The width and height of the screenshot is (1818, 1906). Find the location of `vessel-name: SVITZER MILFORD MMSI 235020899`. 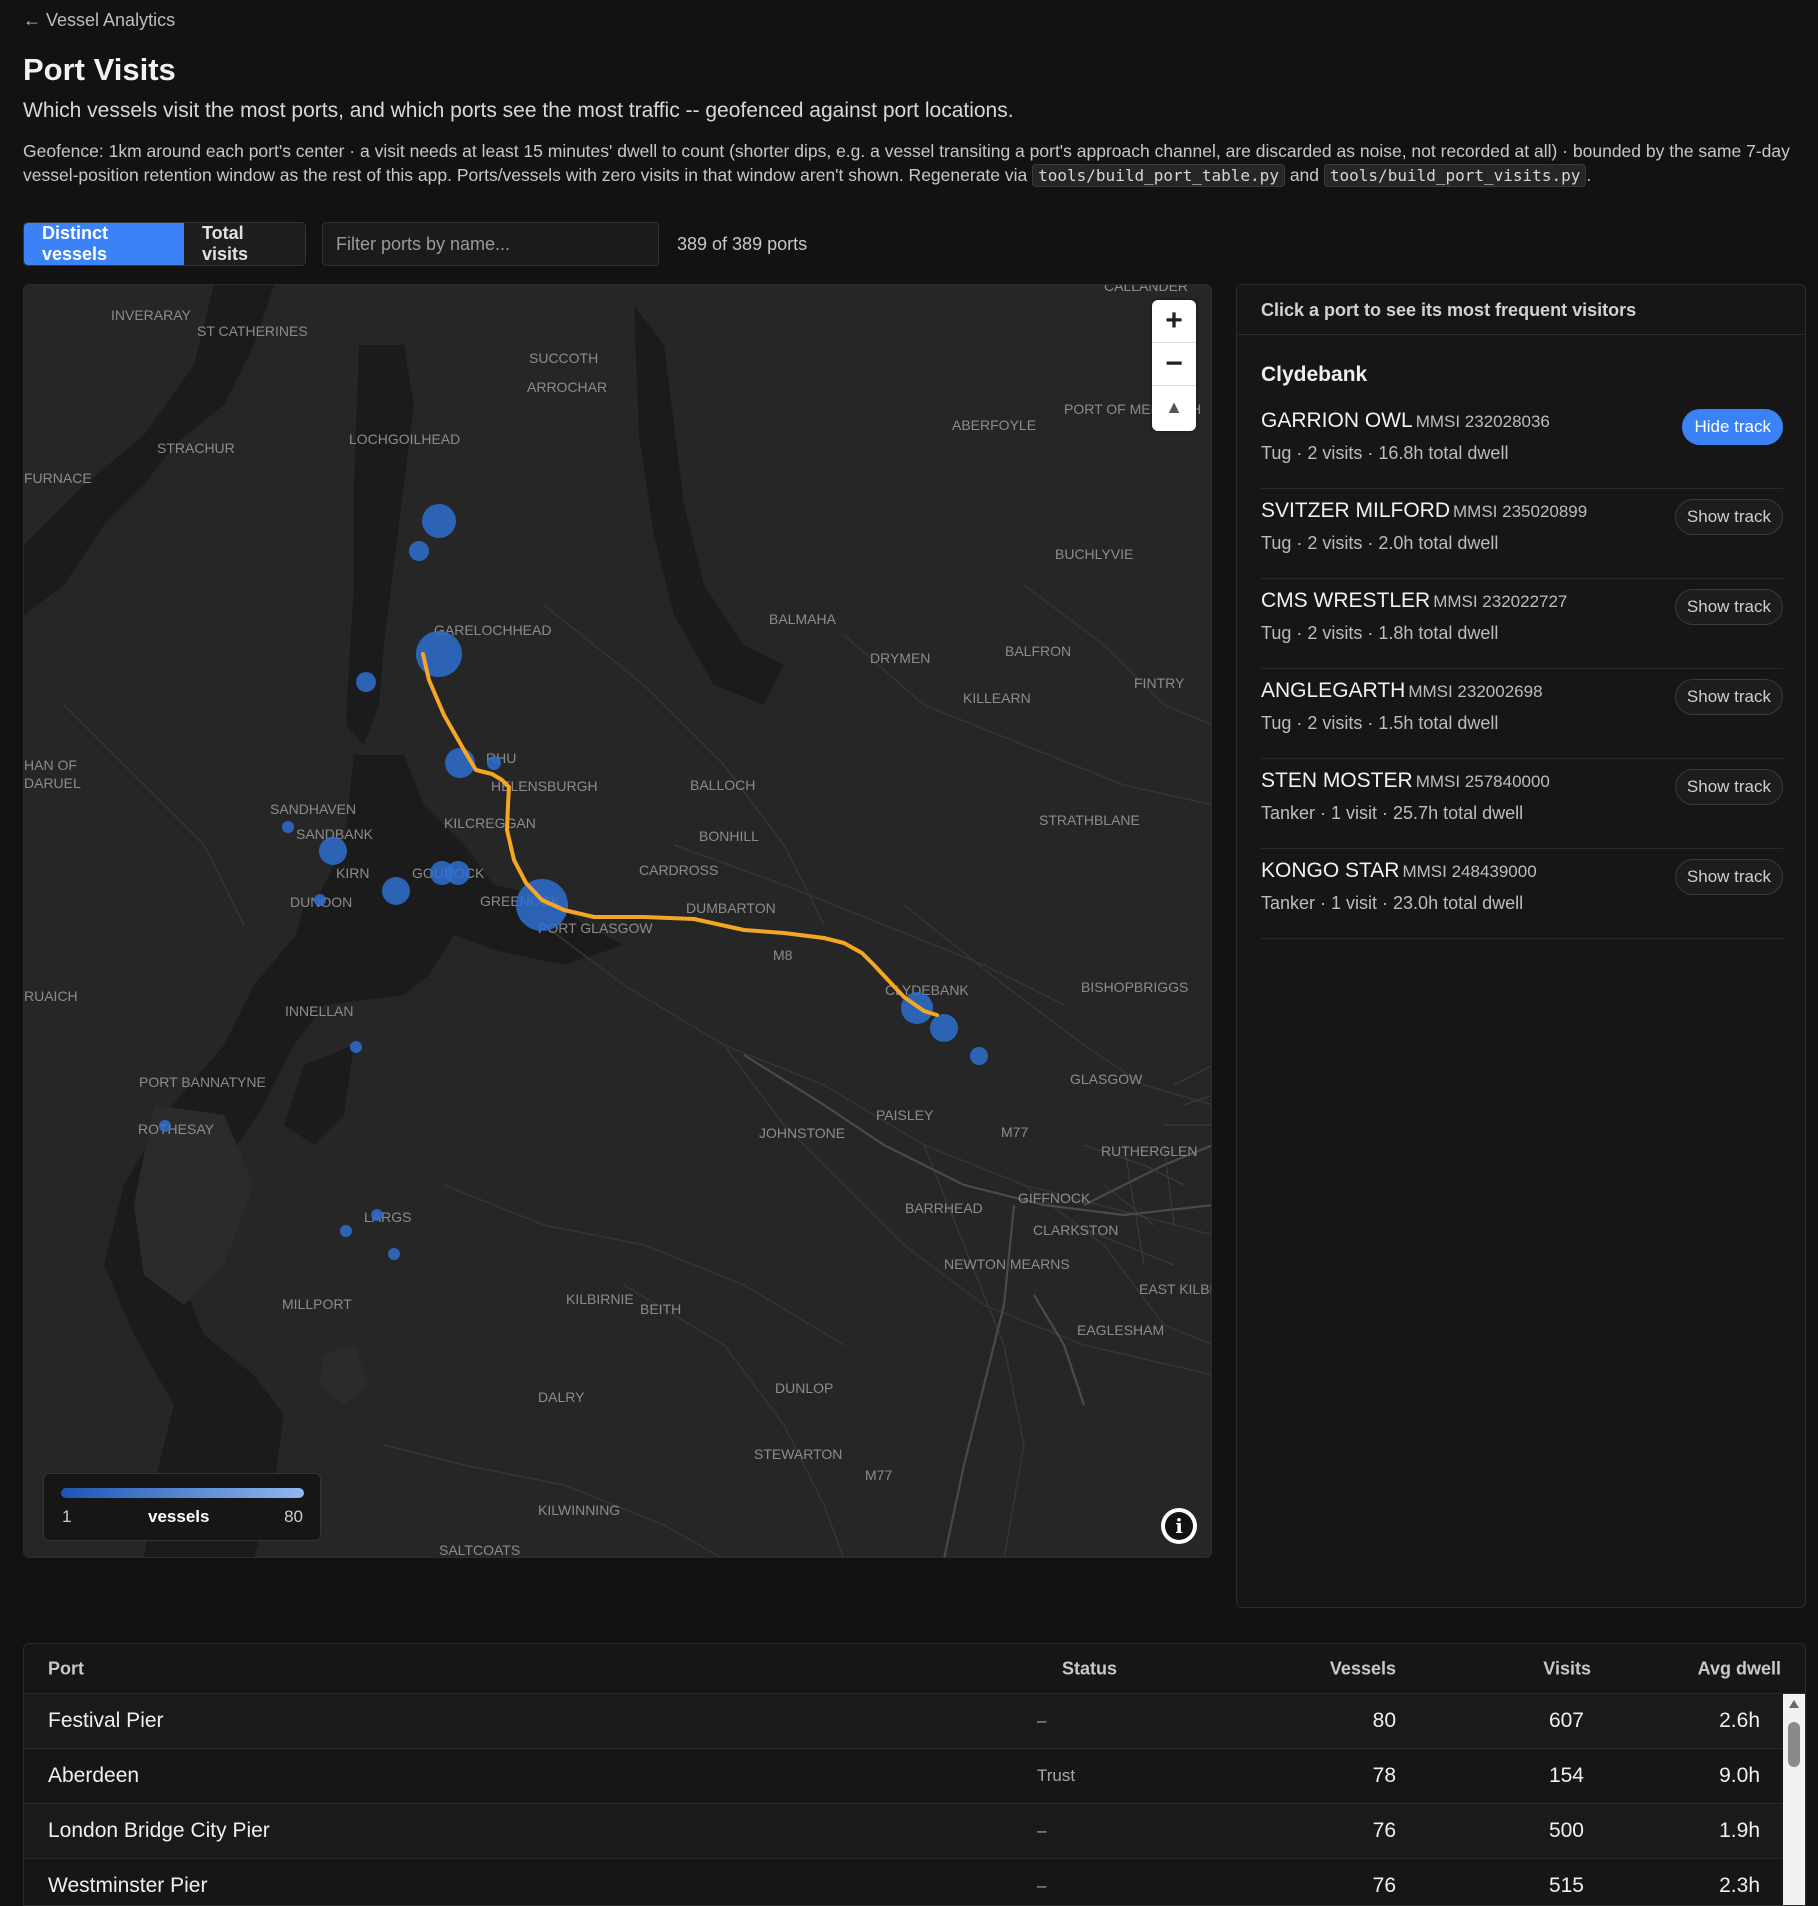

vessel-name: SVITZER MILFORD MMSI 235020899 is located at coordinates (1424, 511).